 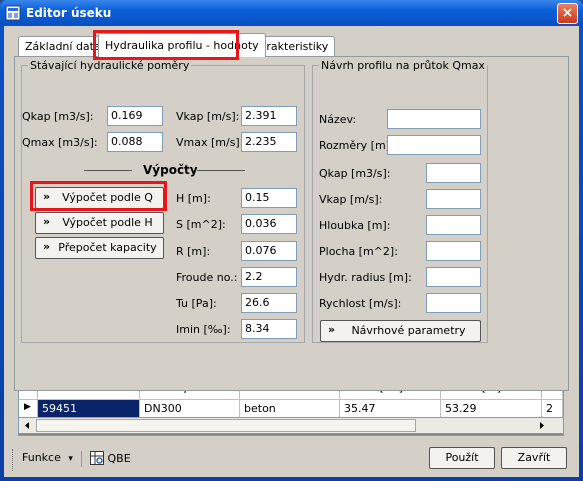 I want to click on chevron-down-icon: ▾, so click(x=70, y=459).